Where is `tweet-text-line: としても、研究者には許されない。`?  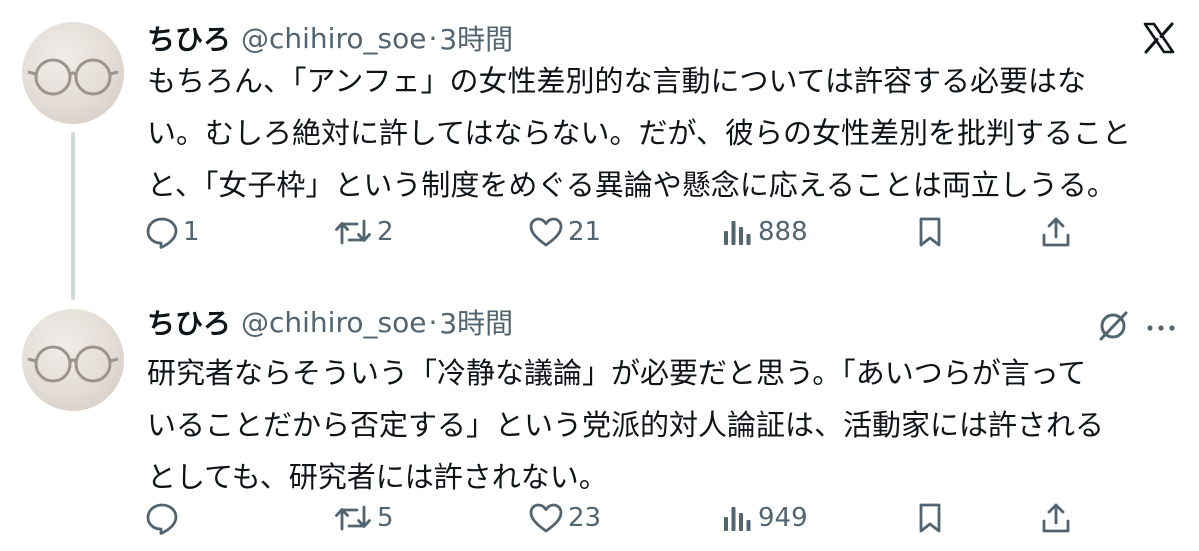 tweet-text-line: としても、研究者には許されない。 is located at coordinates (377, 477).